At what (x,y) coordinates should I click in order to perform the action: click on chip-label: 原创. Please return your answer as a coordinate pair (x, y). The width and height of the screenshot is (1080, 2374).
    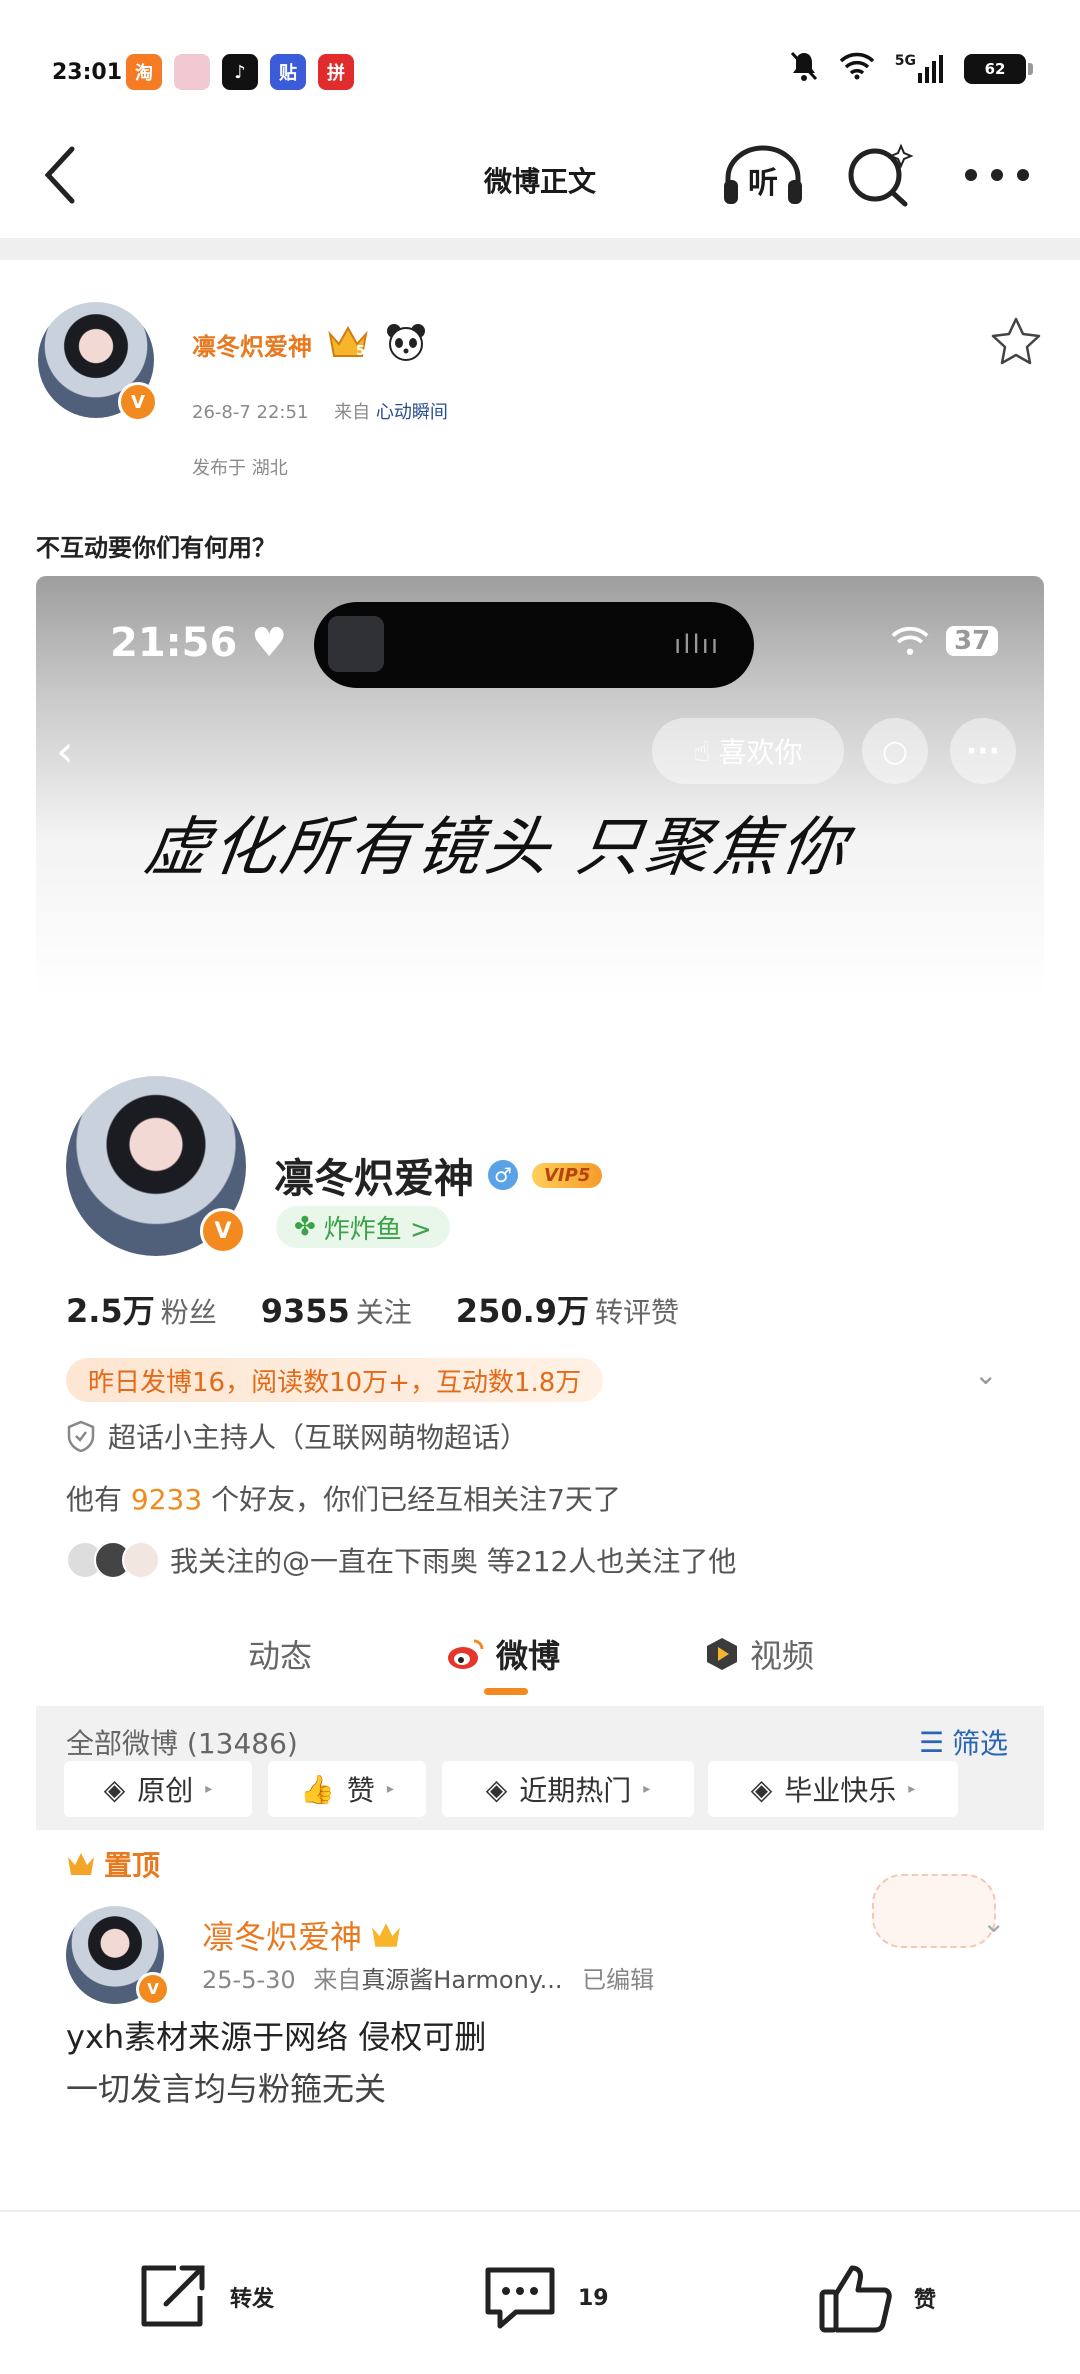
    Looking at the image, I should click on (165, 1790).